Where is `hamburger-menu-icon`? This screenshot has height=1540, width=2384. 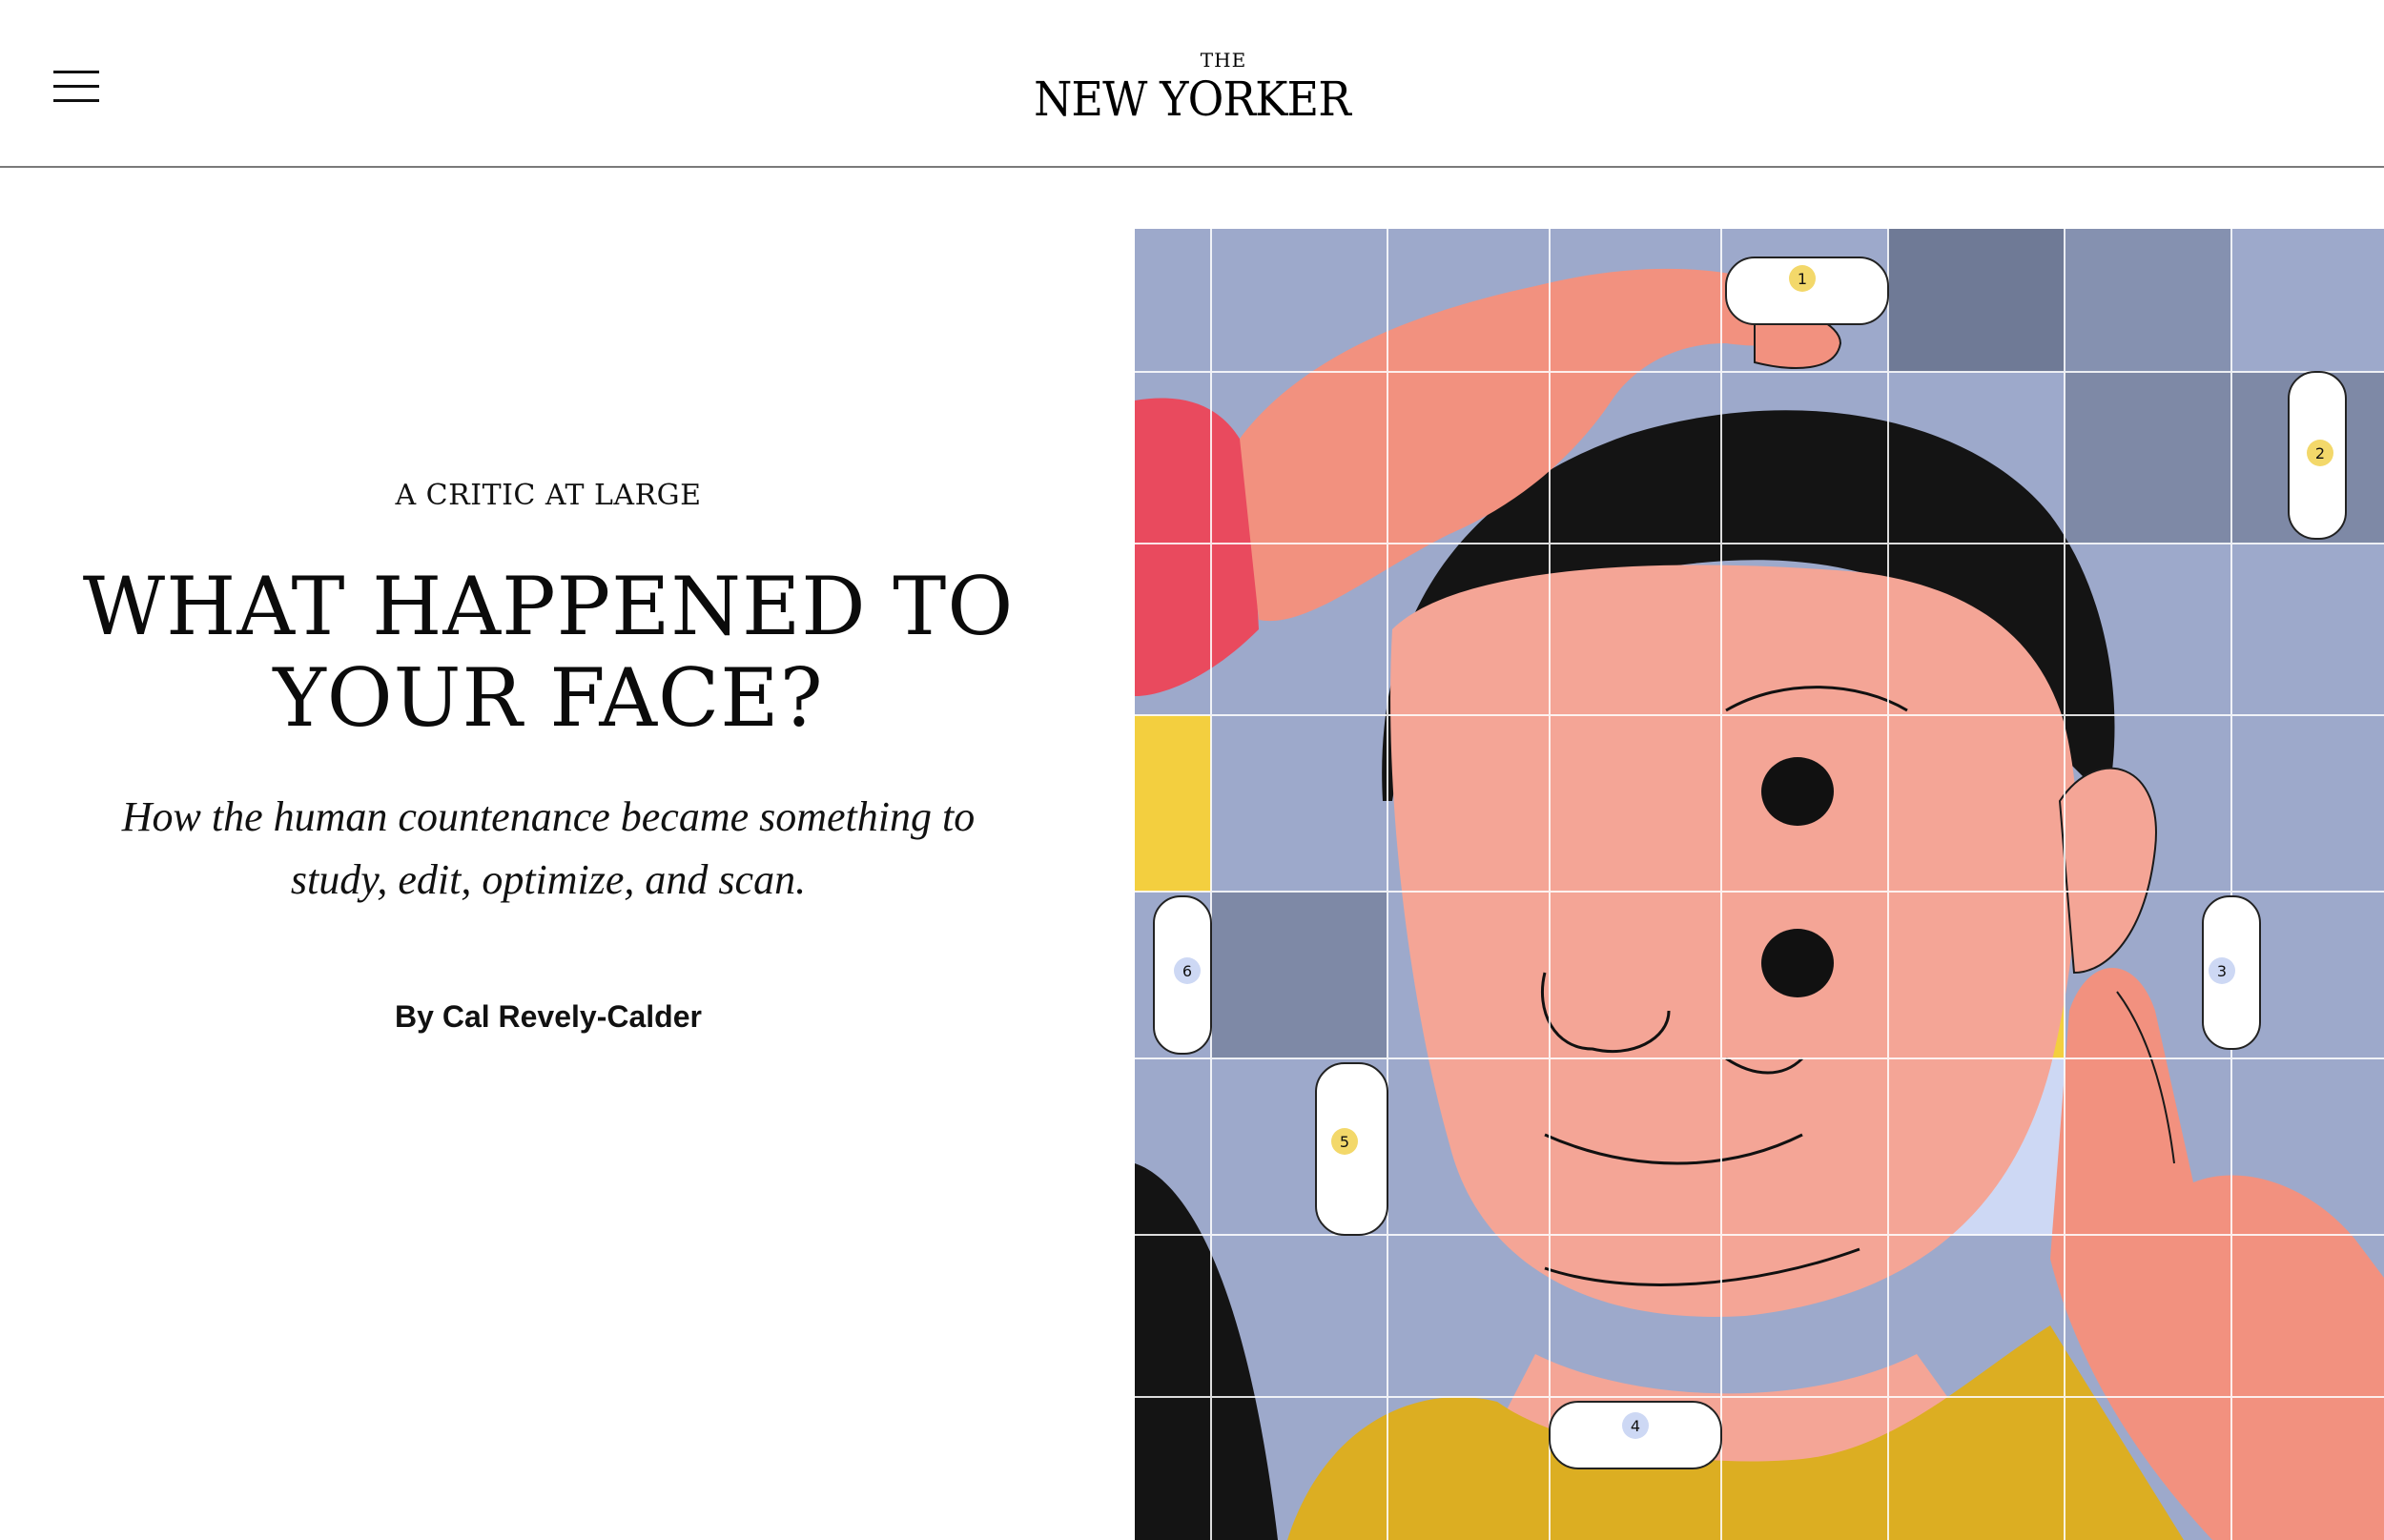
hamburger-menu-icon is located at coordinates (76, 92).